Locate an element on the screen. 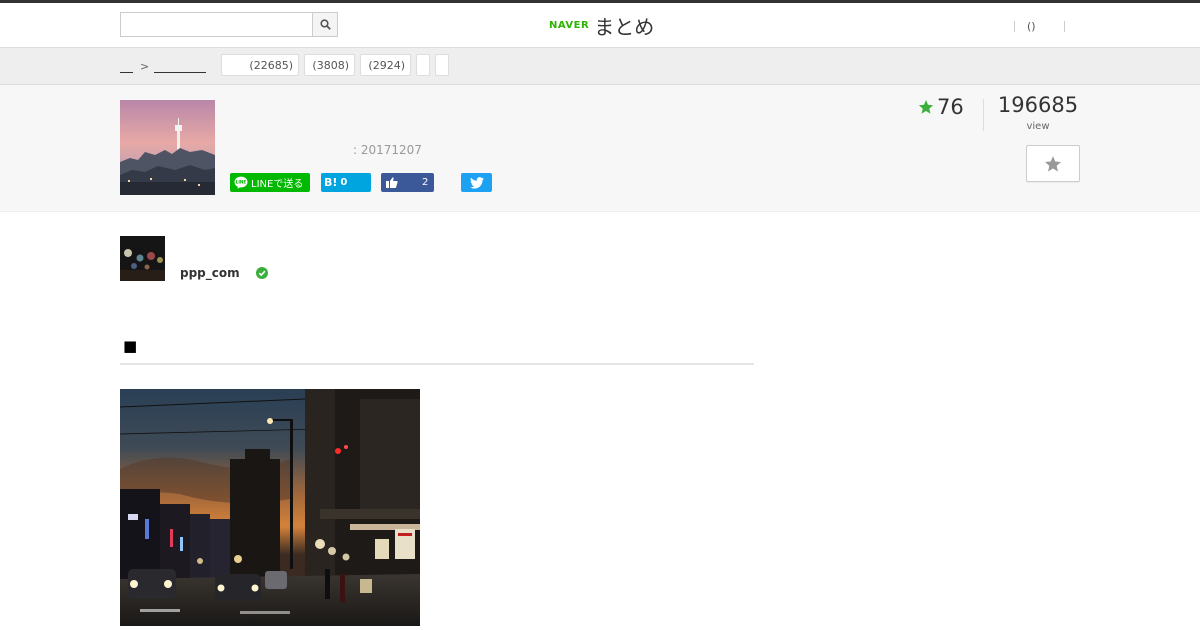 The height and width of the screenshot is (630, 1200). section-heading: ■ is located at coordinates (437, 350).